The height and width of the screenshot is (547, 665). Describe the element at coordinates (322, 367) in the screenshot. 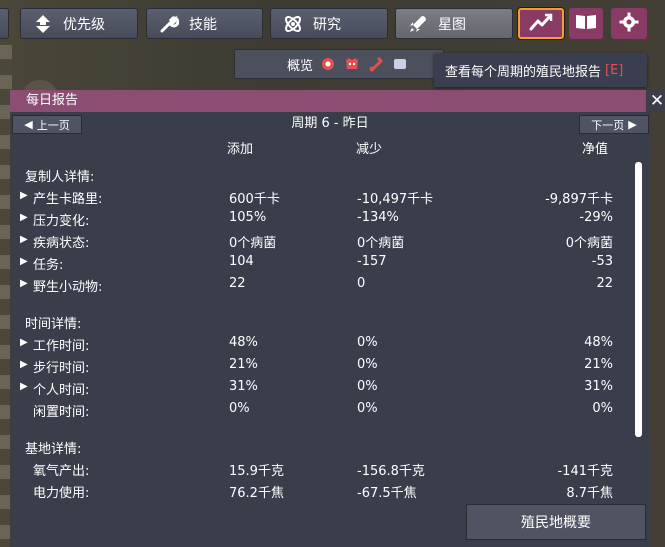

I see `report-row: ▶ 步行时间: 21% 0% 21%` at that location.